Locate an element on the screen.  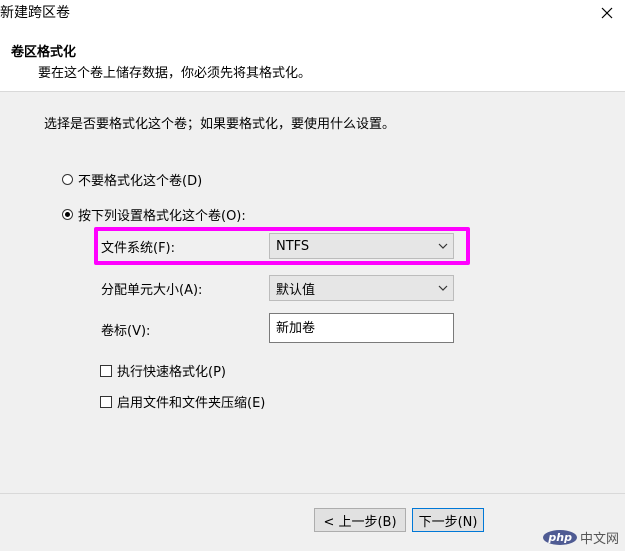
window-title: 新建跨区卷 is located at coordinates (35, 13).